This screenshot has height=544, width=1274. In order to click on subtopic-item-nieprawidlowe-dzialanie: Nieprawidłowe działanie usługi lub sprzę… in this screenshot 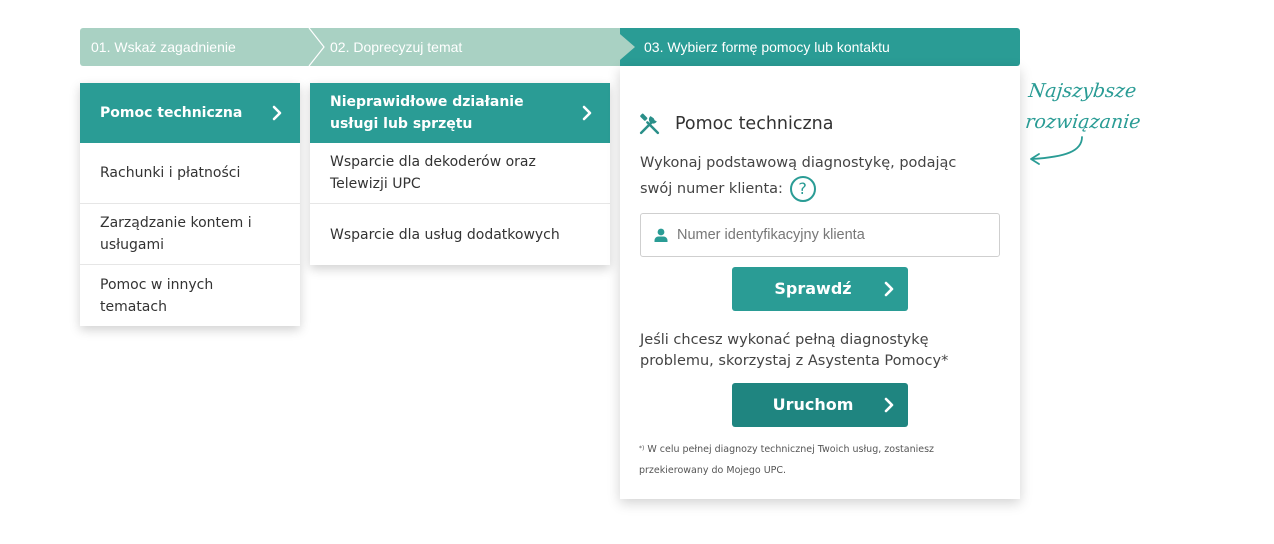, I will do `click(460, 113)`.